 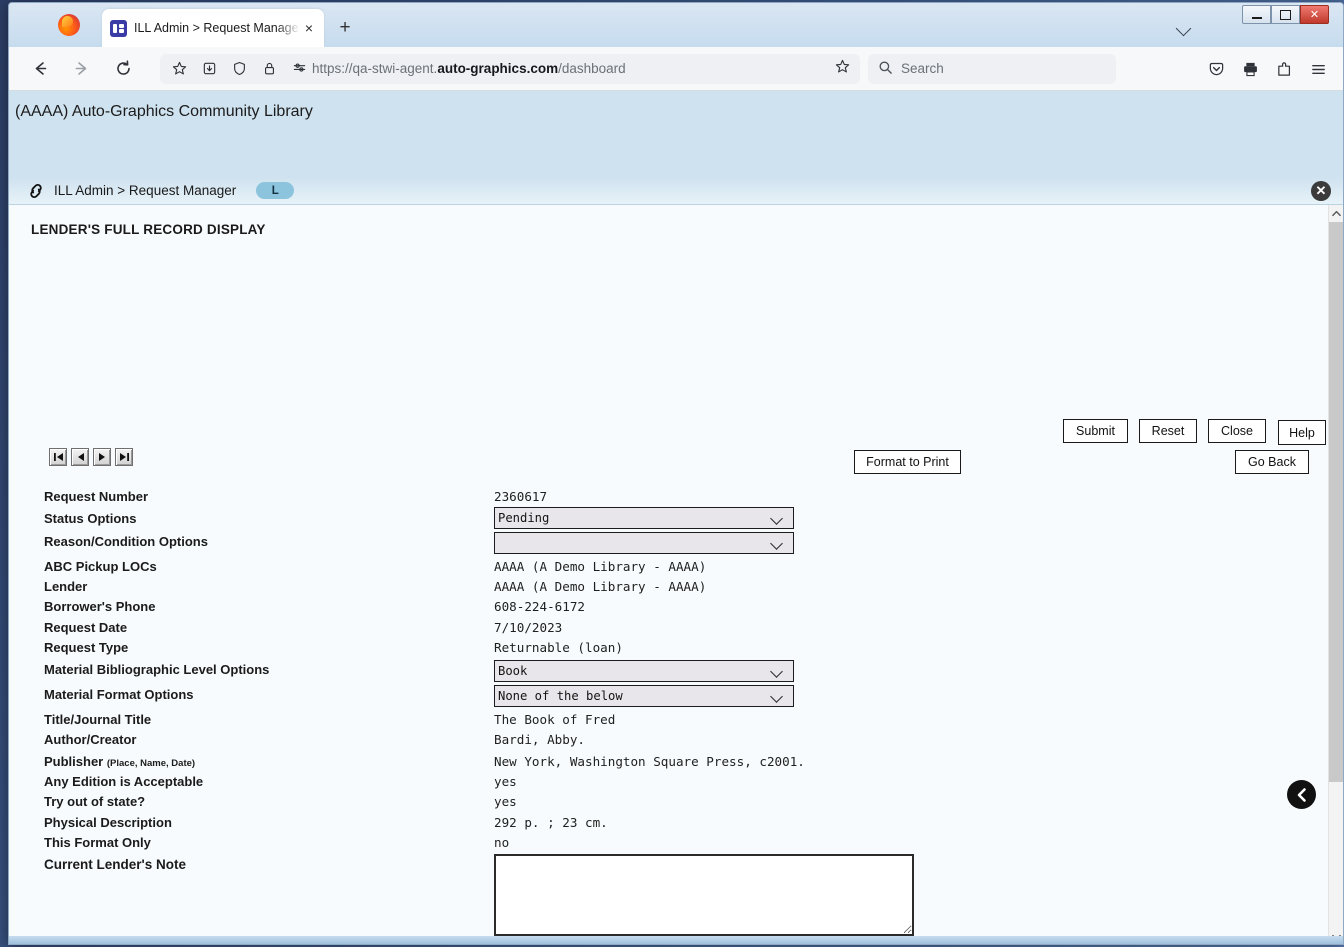 I want to click on value-any-edition: yes, so click(x=505, y=781).